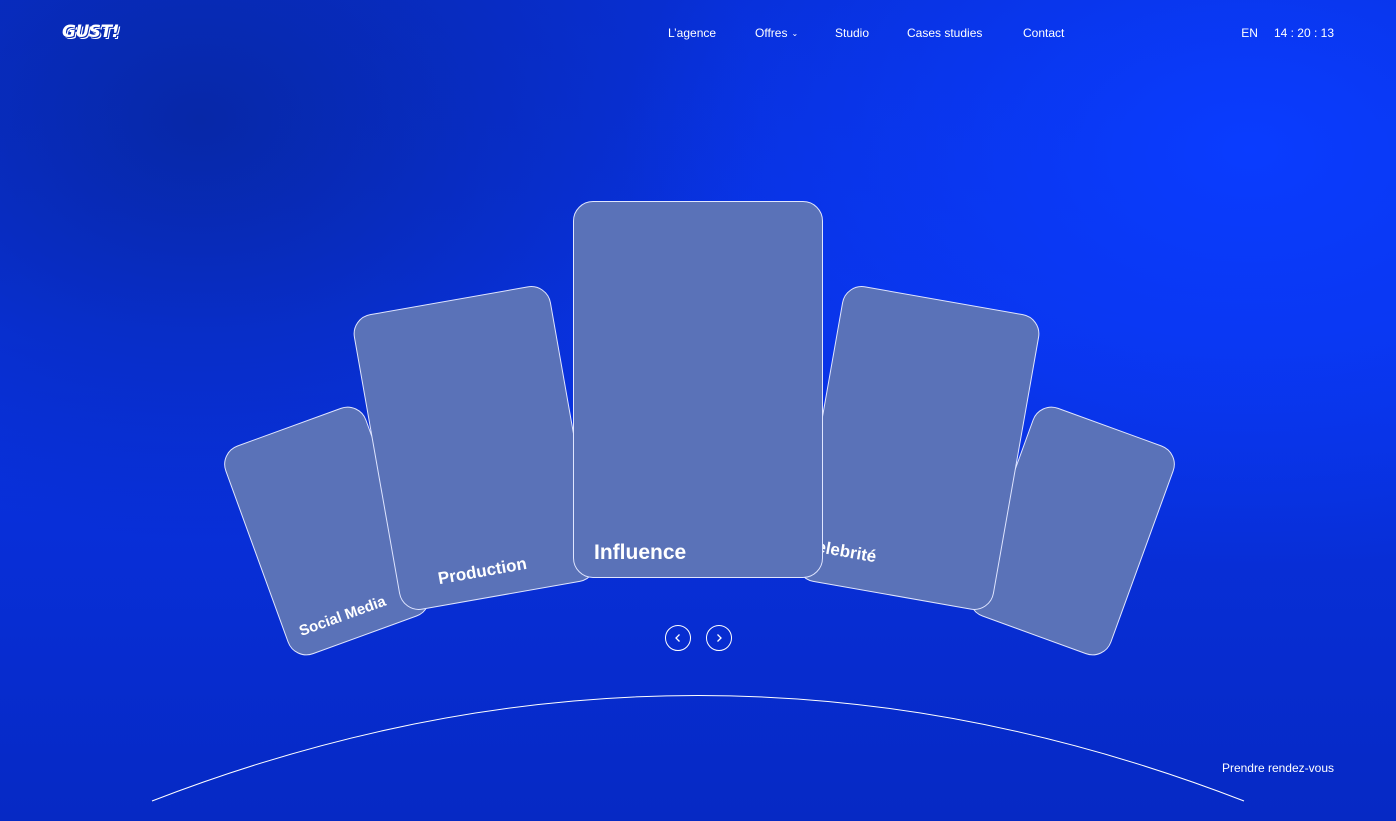 The height and width of the screenshot is (821, 1396). What do you see at coordinates (698, 748) in the screenshot?
I see `decorative-arc` at bounding box center [698, 748].